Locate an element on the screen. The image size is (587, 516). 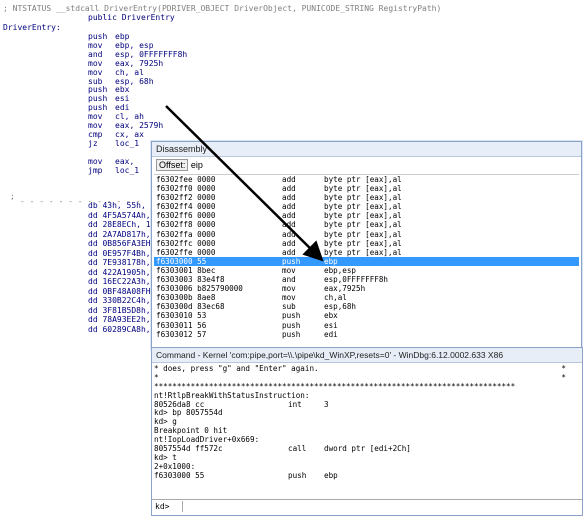
instruction-address: f630300b 8ae8 is located at coordinates (186, 298).